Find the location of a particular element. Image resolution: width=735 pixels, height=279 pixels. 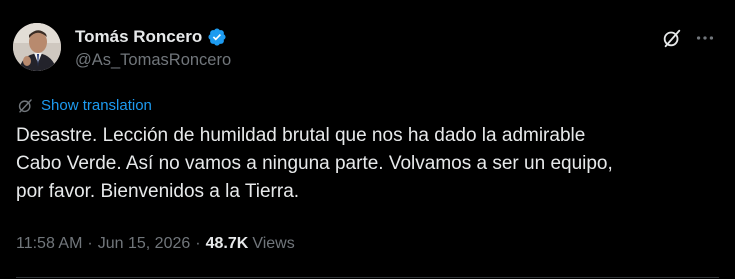

avatar-photo-icon is located at coordinates (37, 47).